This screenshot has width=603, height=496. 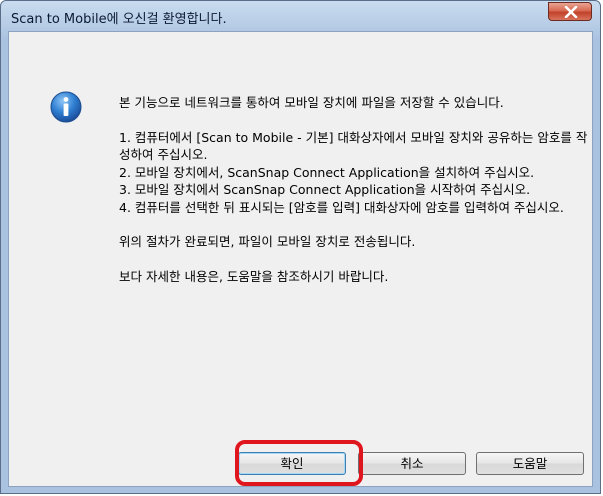 What do you see at coordinates (119, 19) in the screenshot?
I see `window-title: Scan to Mobile에 오신걸 환영합니다.` at bounding box center [119, 19].